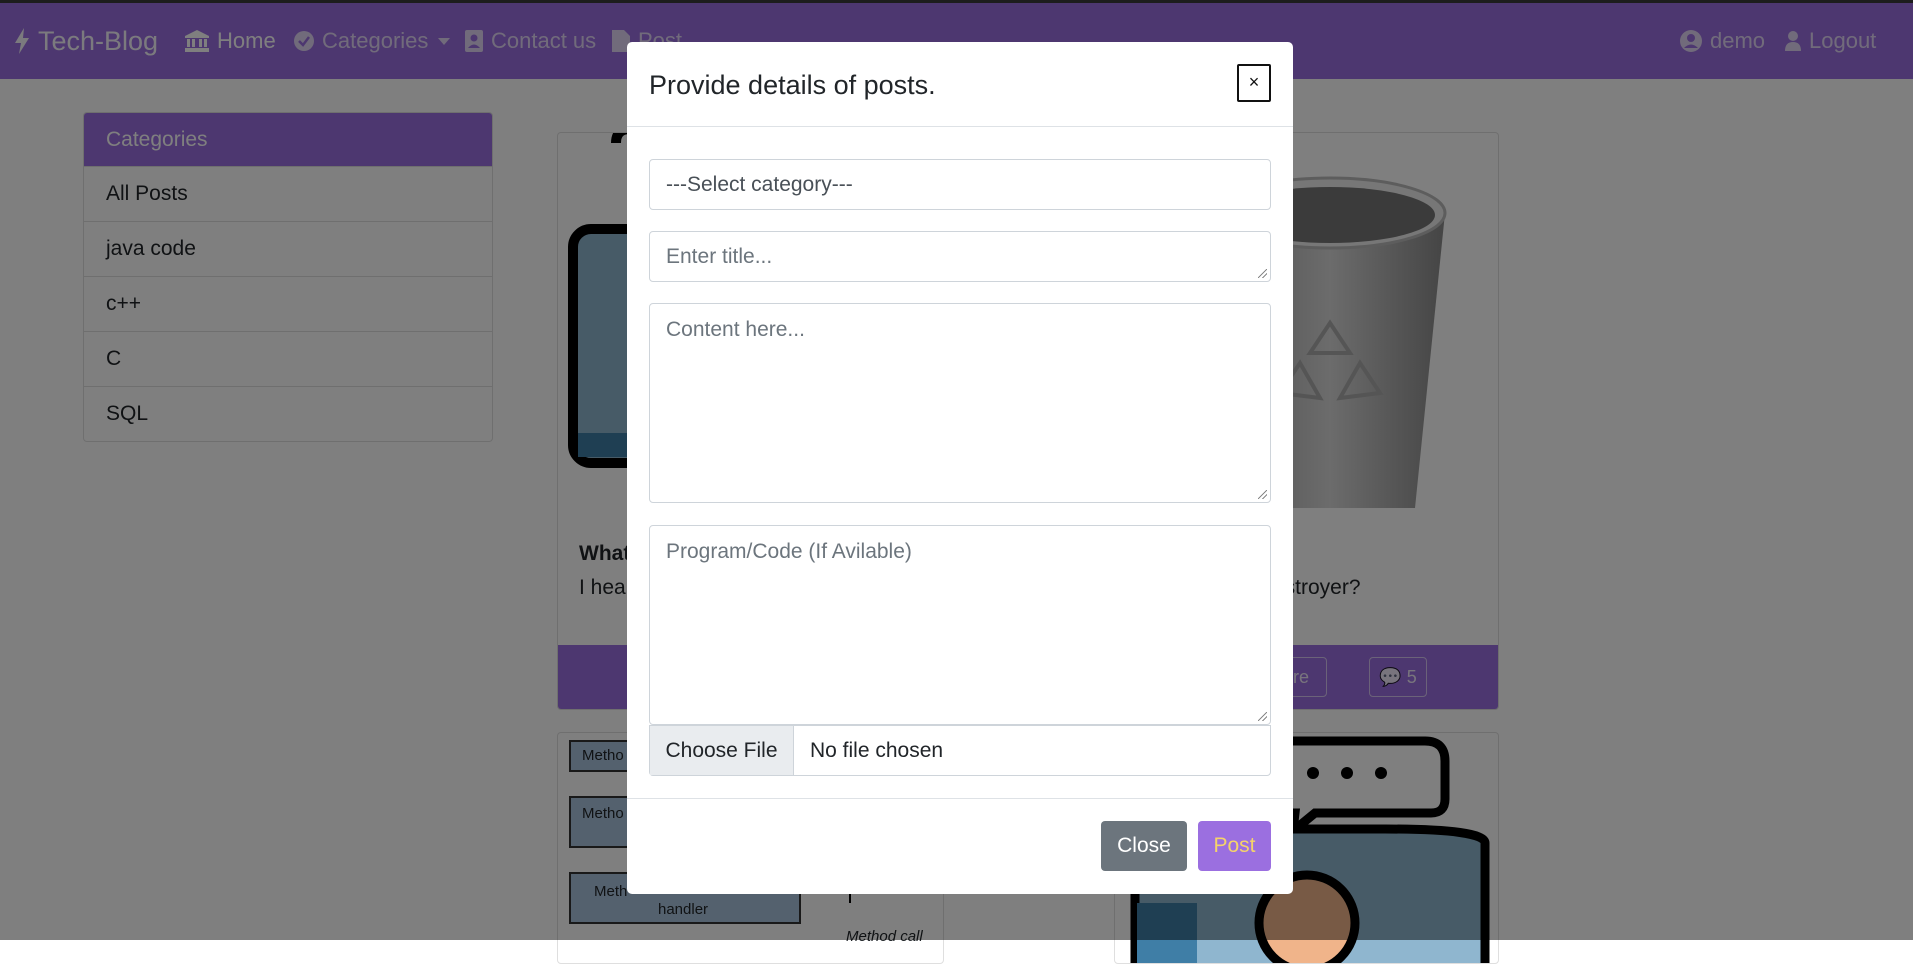  I want to click on close-icon: ×, so click(1254, 83).